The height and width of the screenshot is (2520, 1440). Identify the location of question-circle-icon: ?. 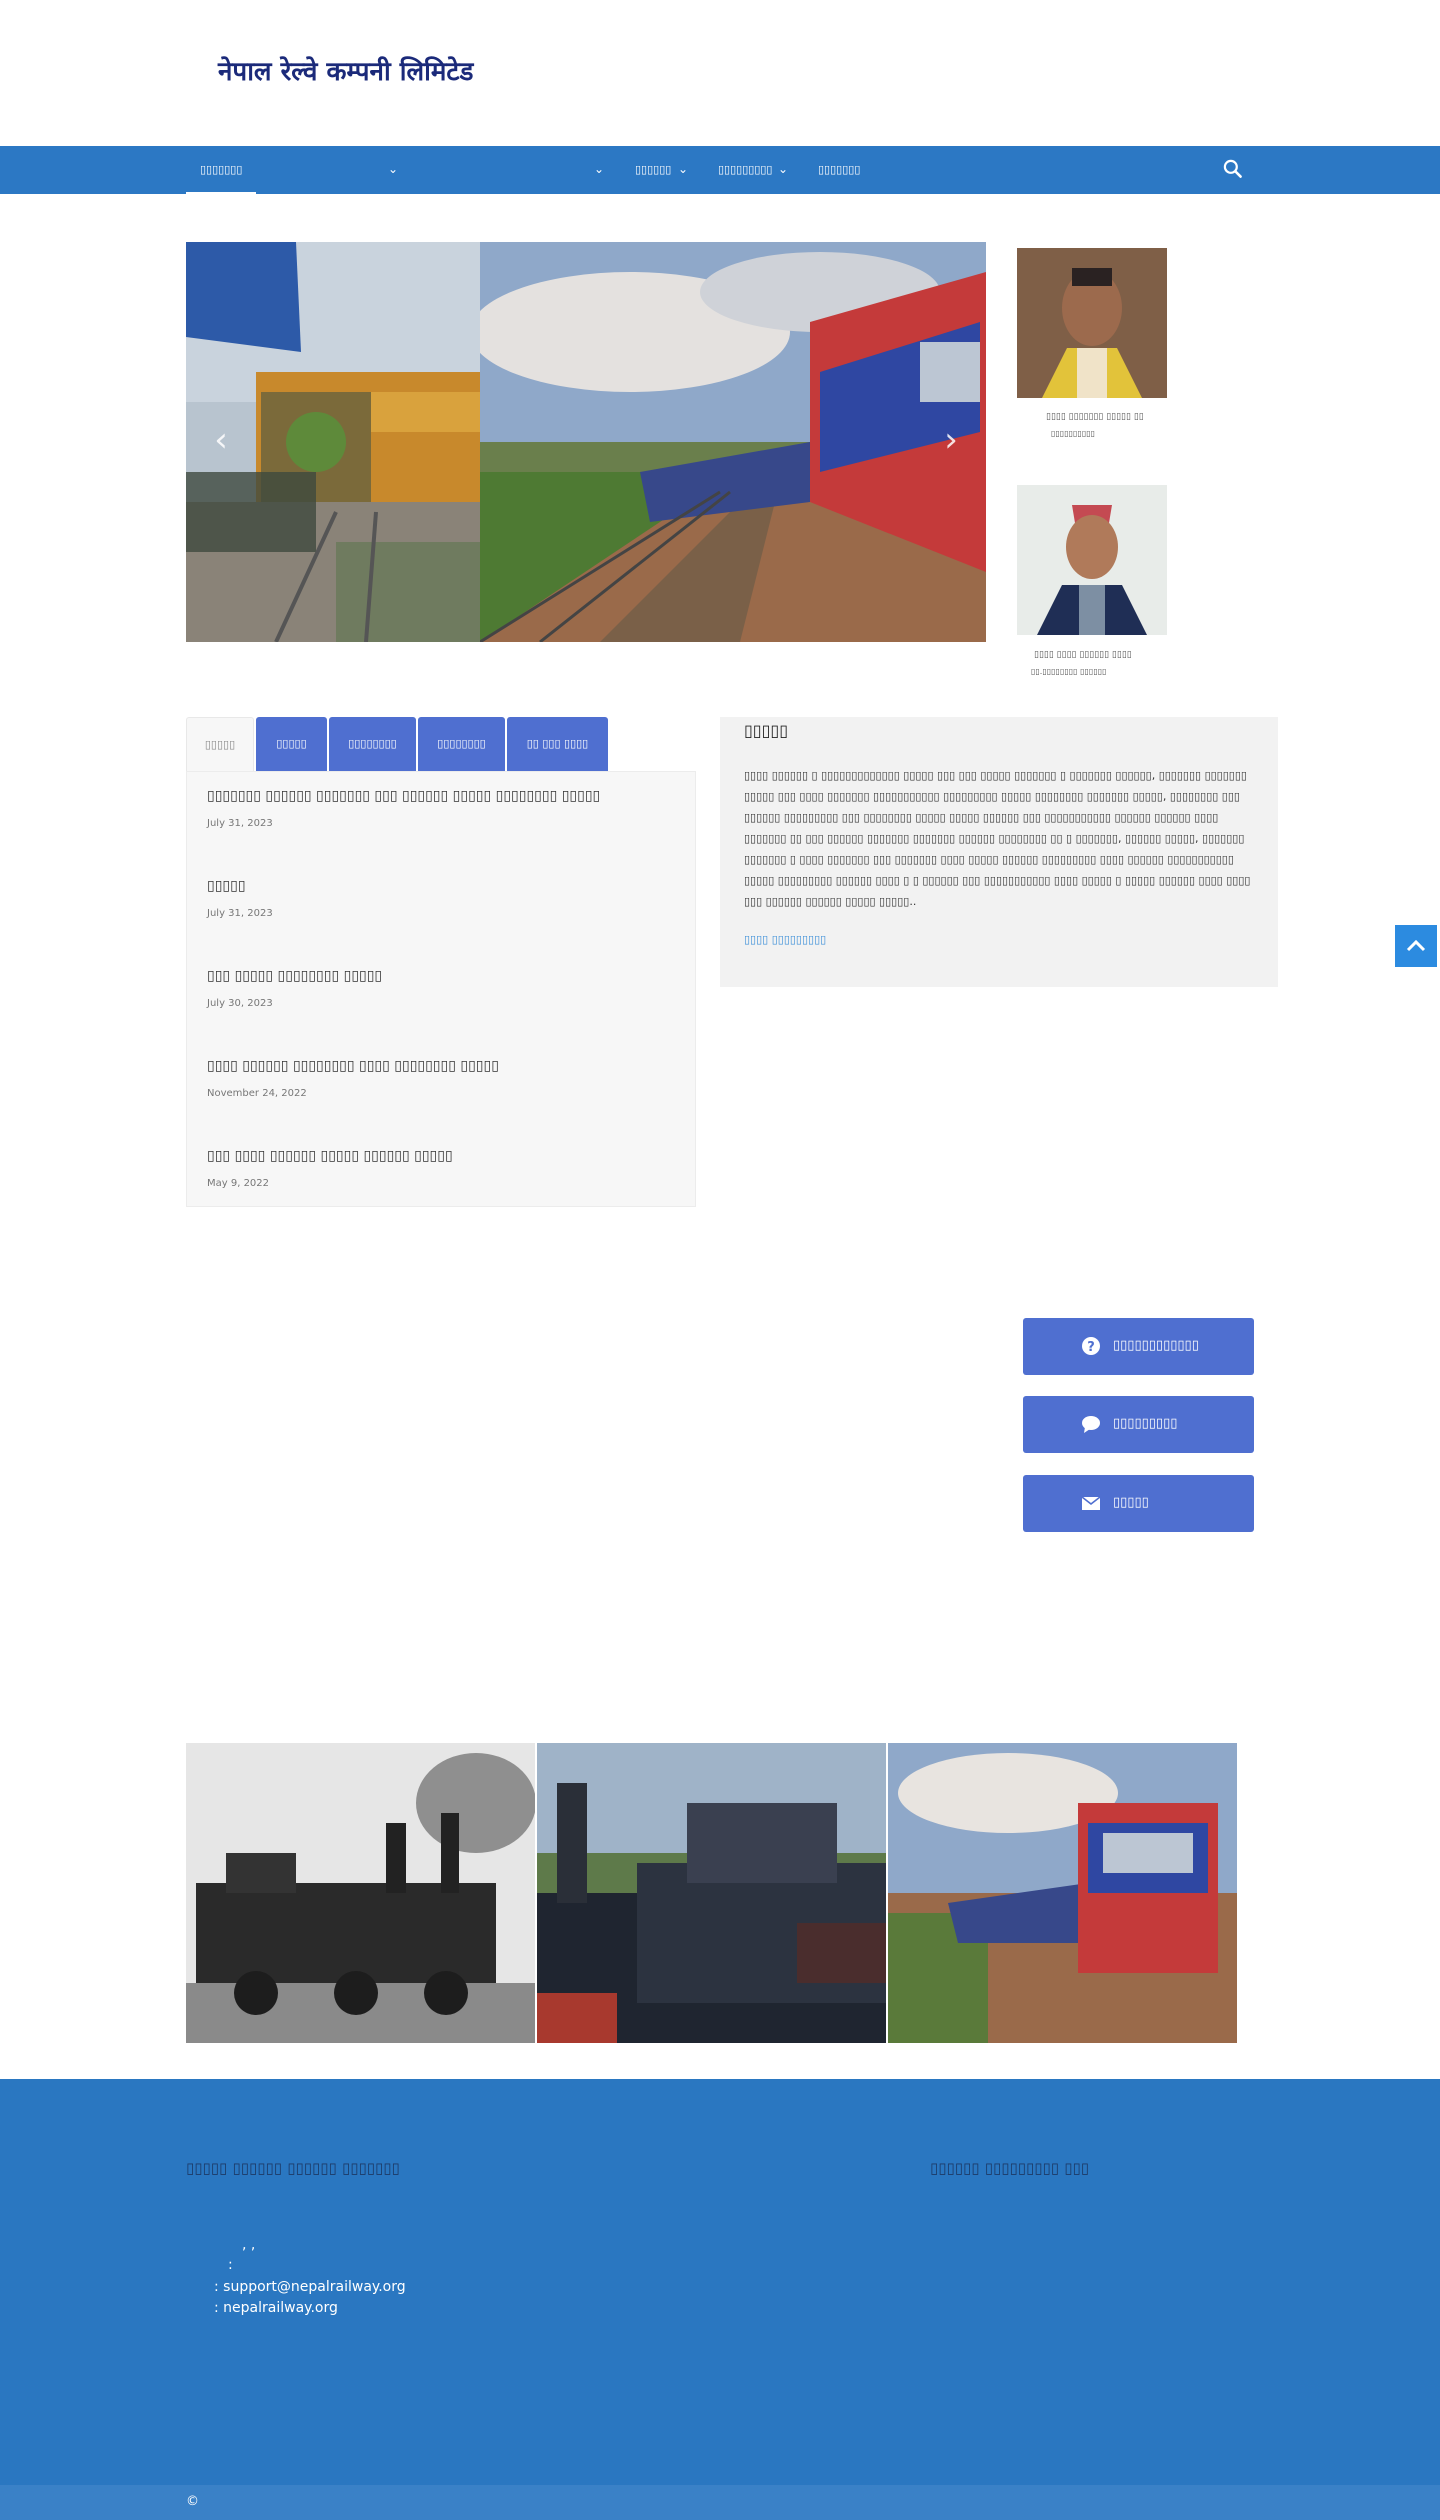
(1091, 1346).